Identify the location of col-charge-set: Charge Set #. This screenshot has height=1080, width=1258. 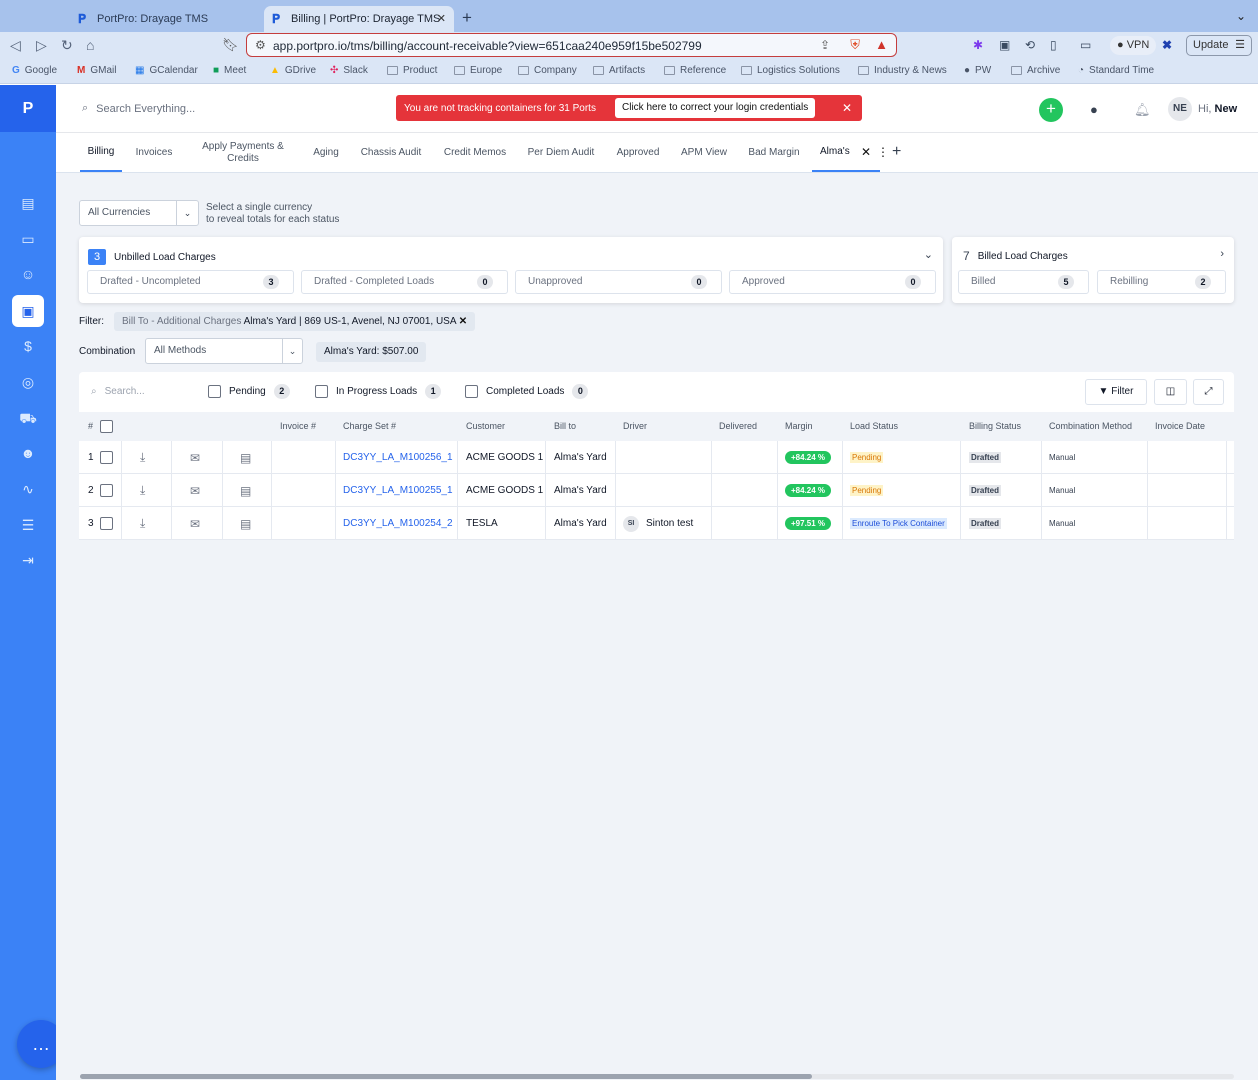
(369, 426).